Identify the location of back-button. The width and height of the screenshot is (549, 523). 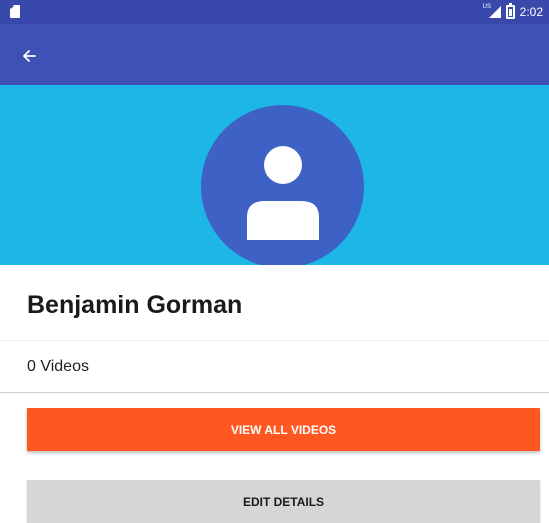
(42, 56).